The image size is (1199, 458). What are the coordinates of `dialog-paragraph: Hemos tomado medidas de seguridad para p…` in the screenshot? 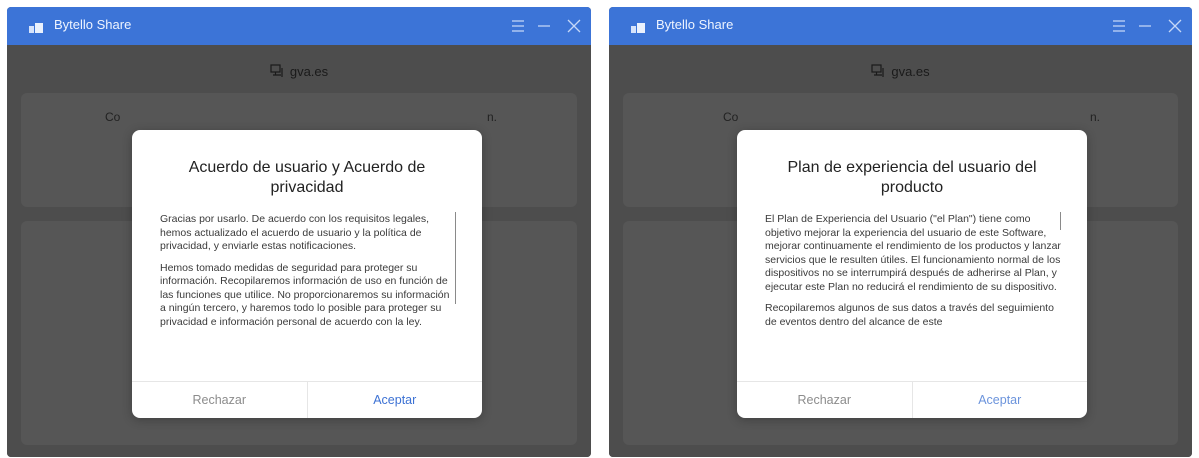 It's located at (305, 294).